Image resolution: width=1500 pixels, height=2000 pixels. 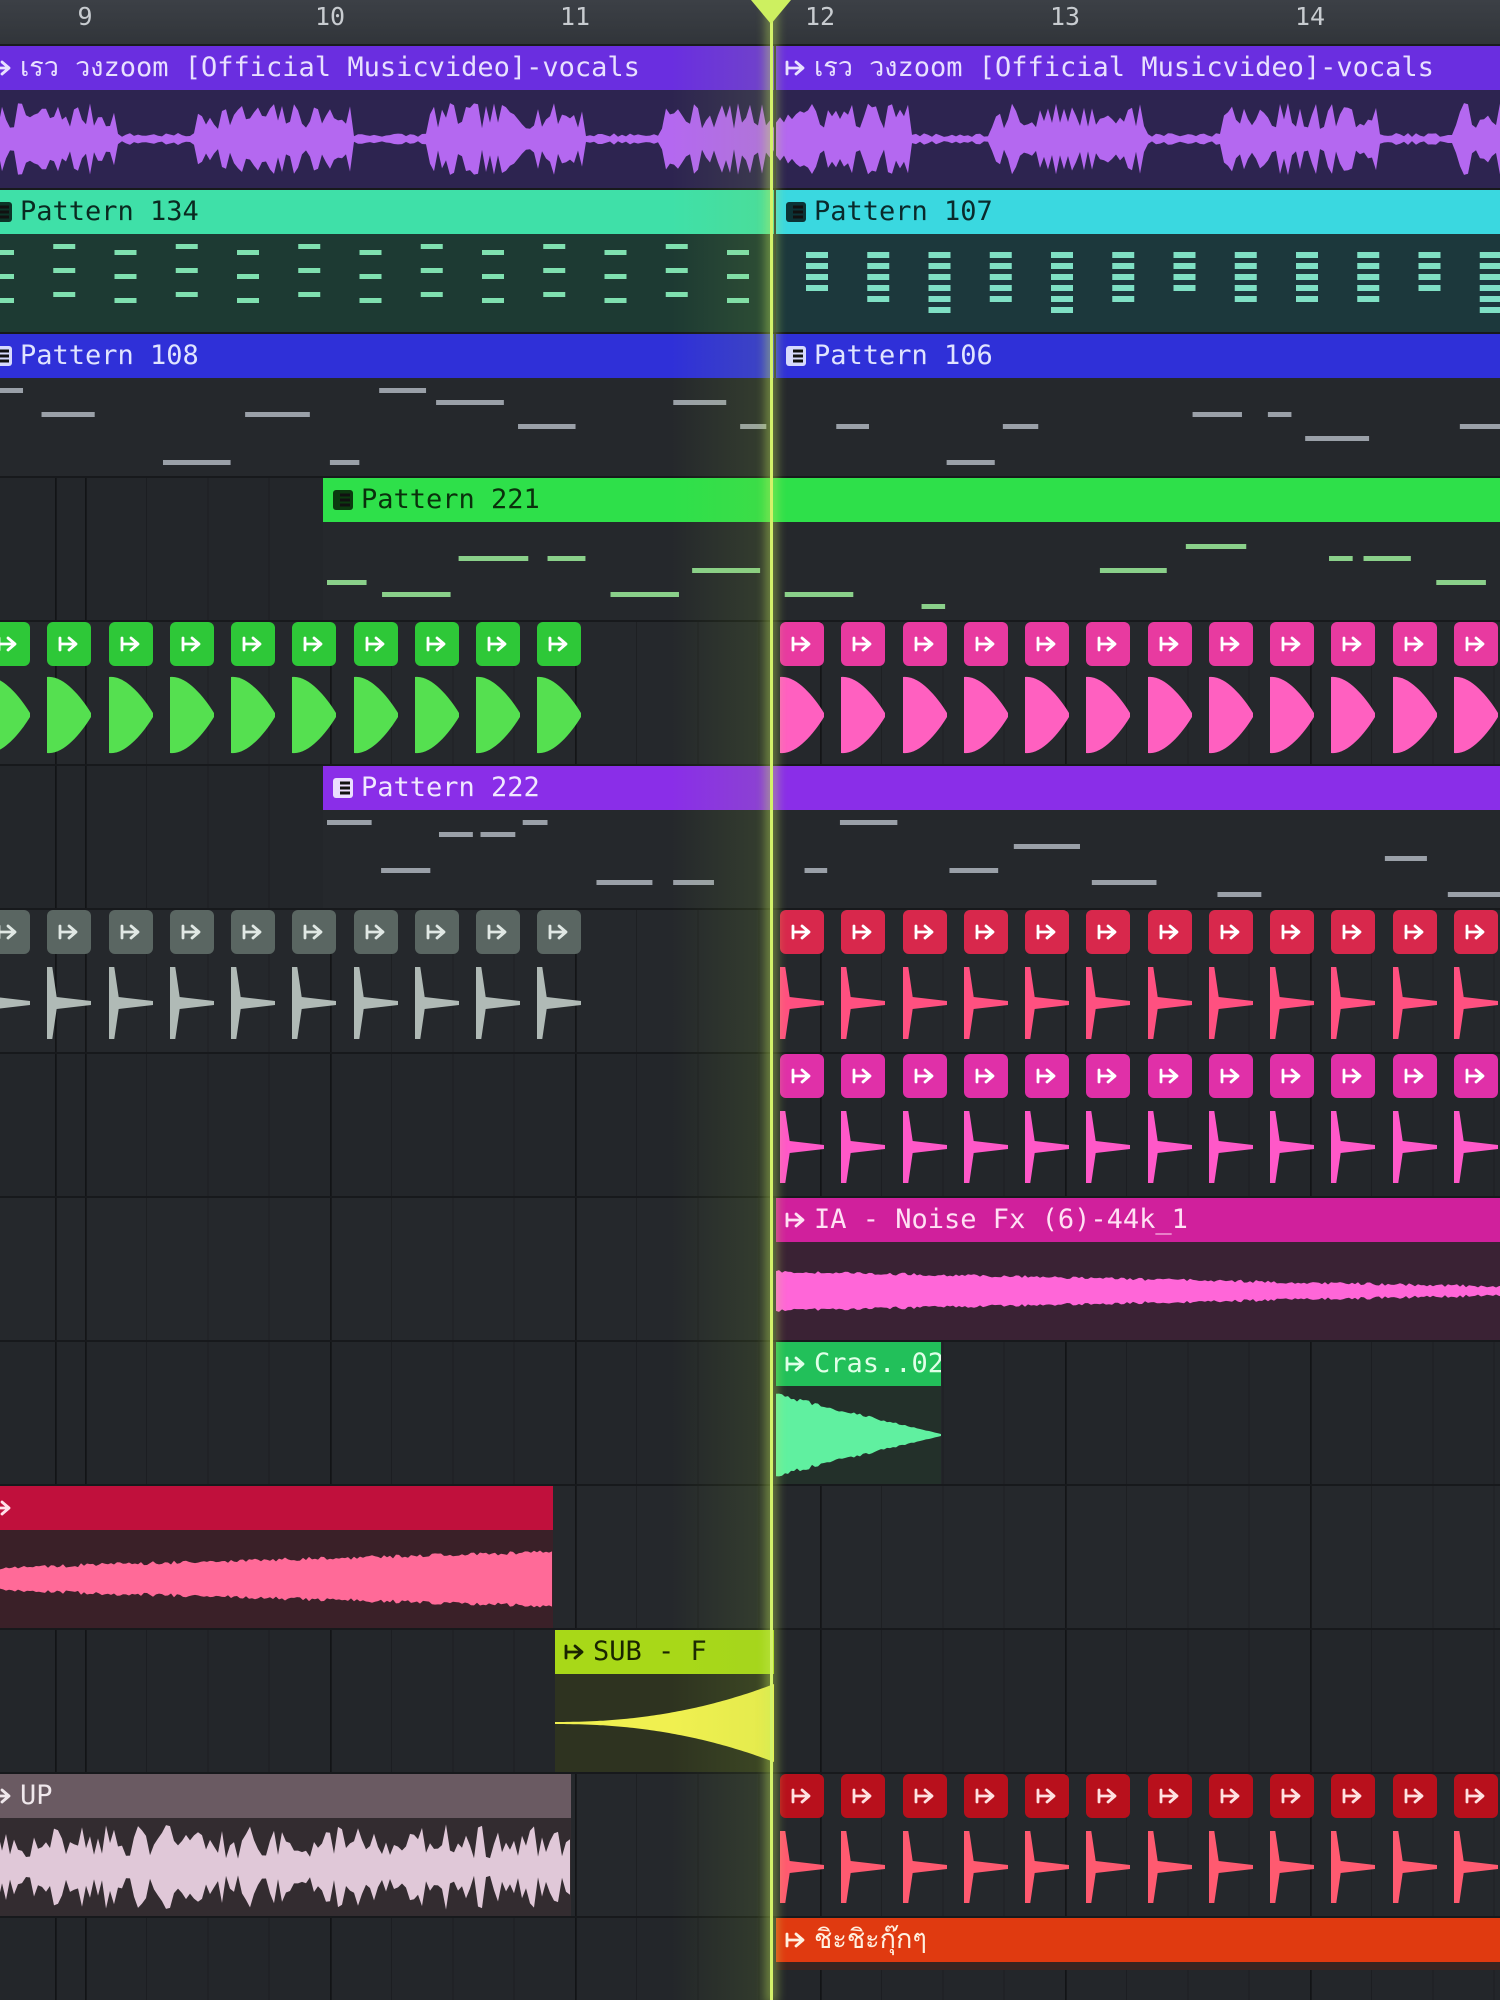 I want to click on clip-header: Cras..02, so click(x=858, y=1364).